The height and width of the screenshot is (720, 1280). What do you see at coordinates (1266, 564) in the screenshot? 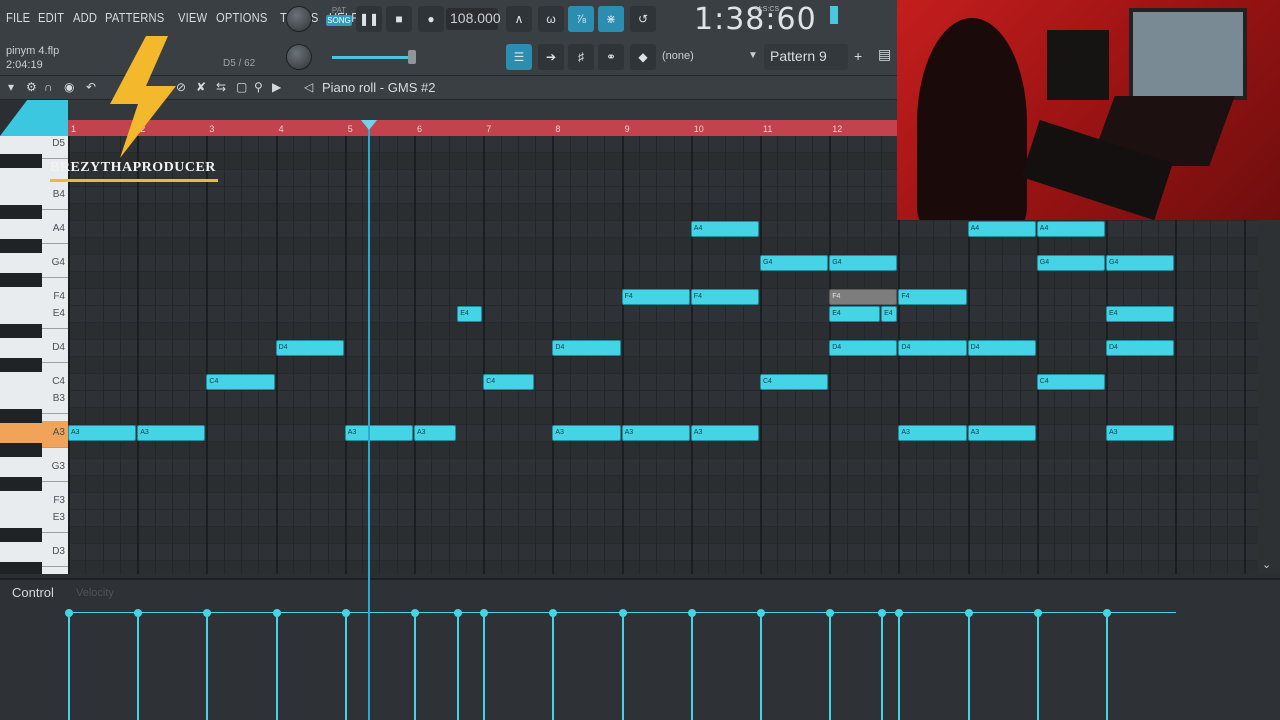
I see `scroll-down-icon: ⌄` at bounding box center [1266, 564].